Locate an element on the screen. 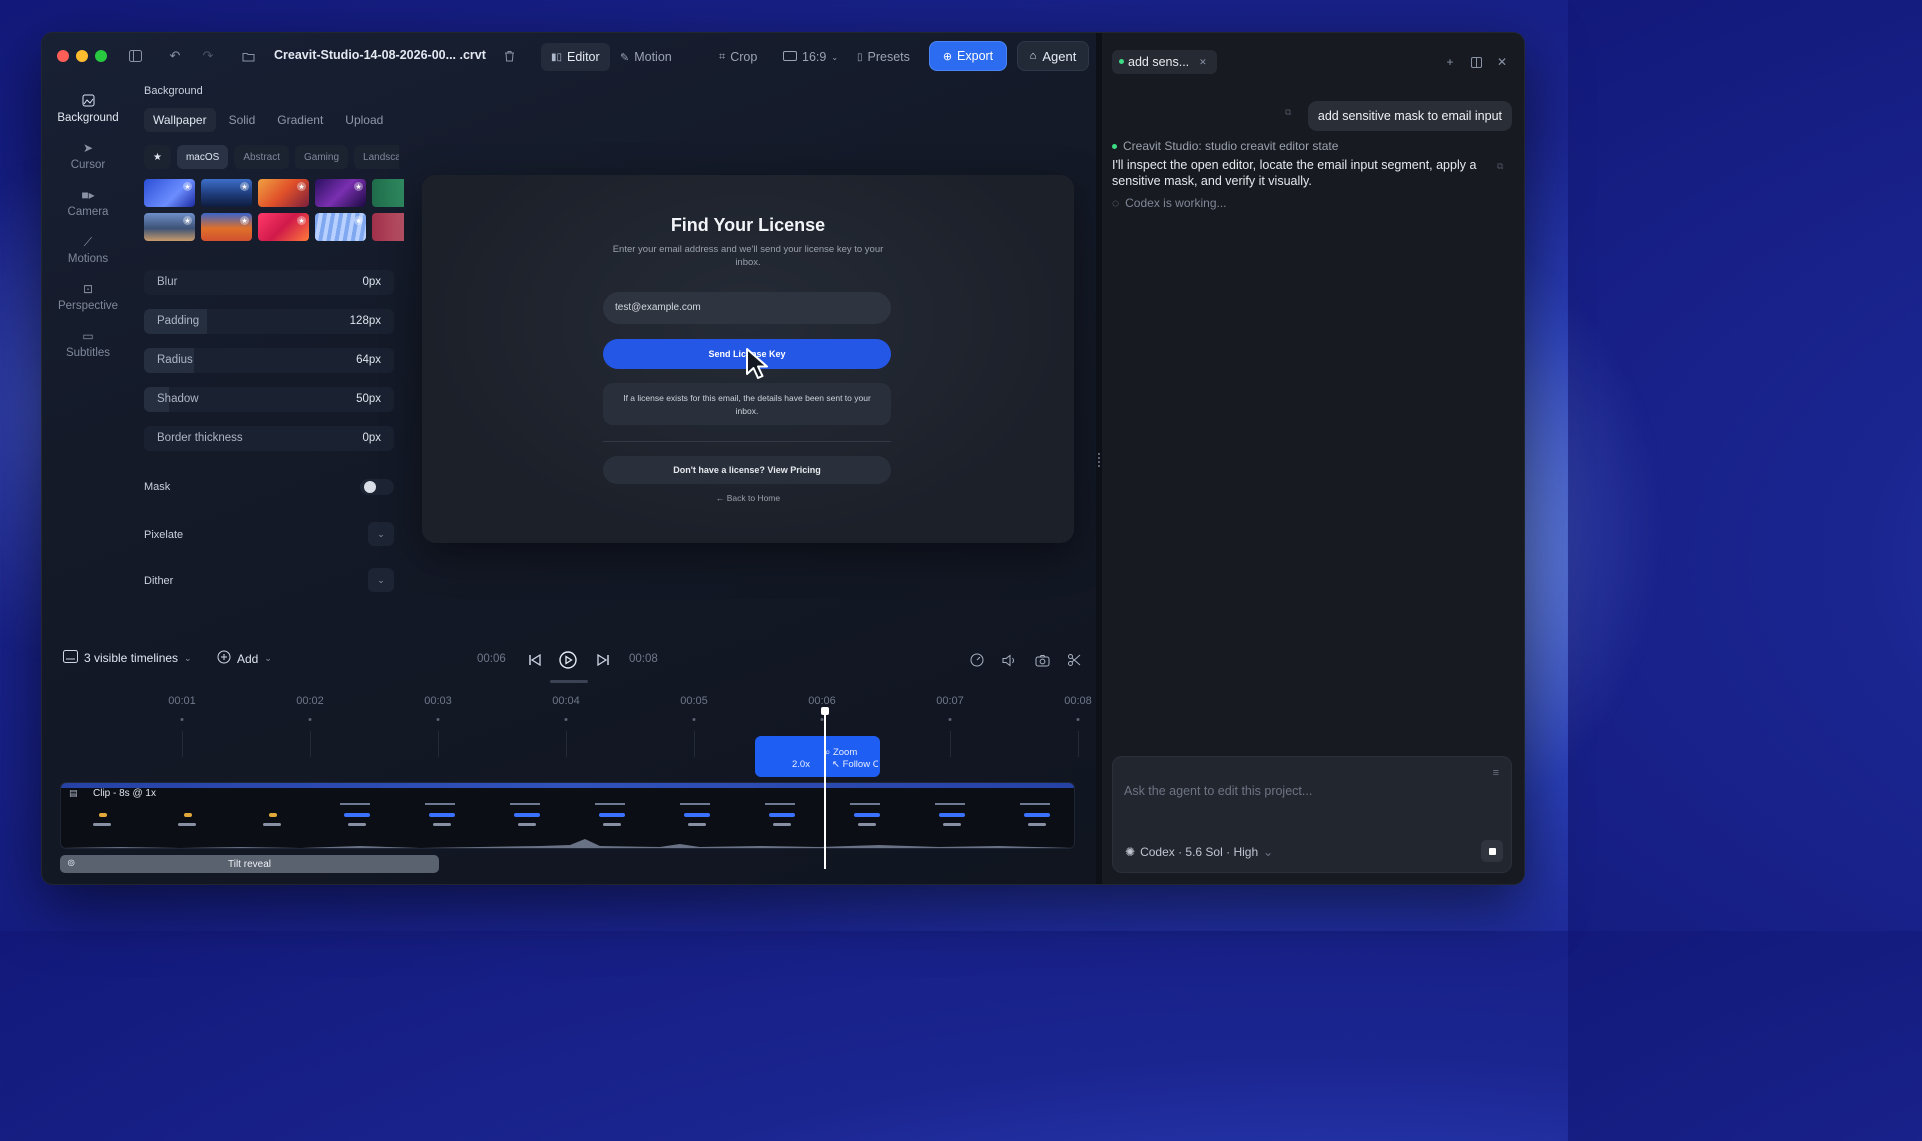 Image resolution: width=1922 pixels, height=1141 pixels. rail-item-motions: ⟋ Motions is located at coordinates (88, 249).